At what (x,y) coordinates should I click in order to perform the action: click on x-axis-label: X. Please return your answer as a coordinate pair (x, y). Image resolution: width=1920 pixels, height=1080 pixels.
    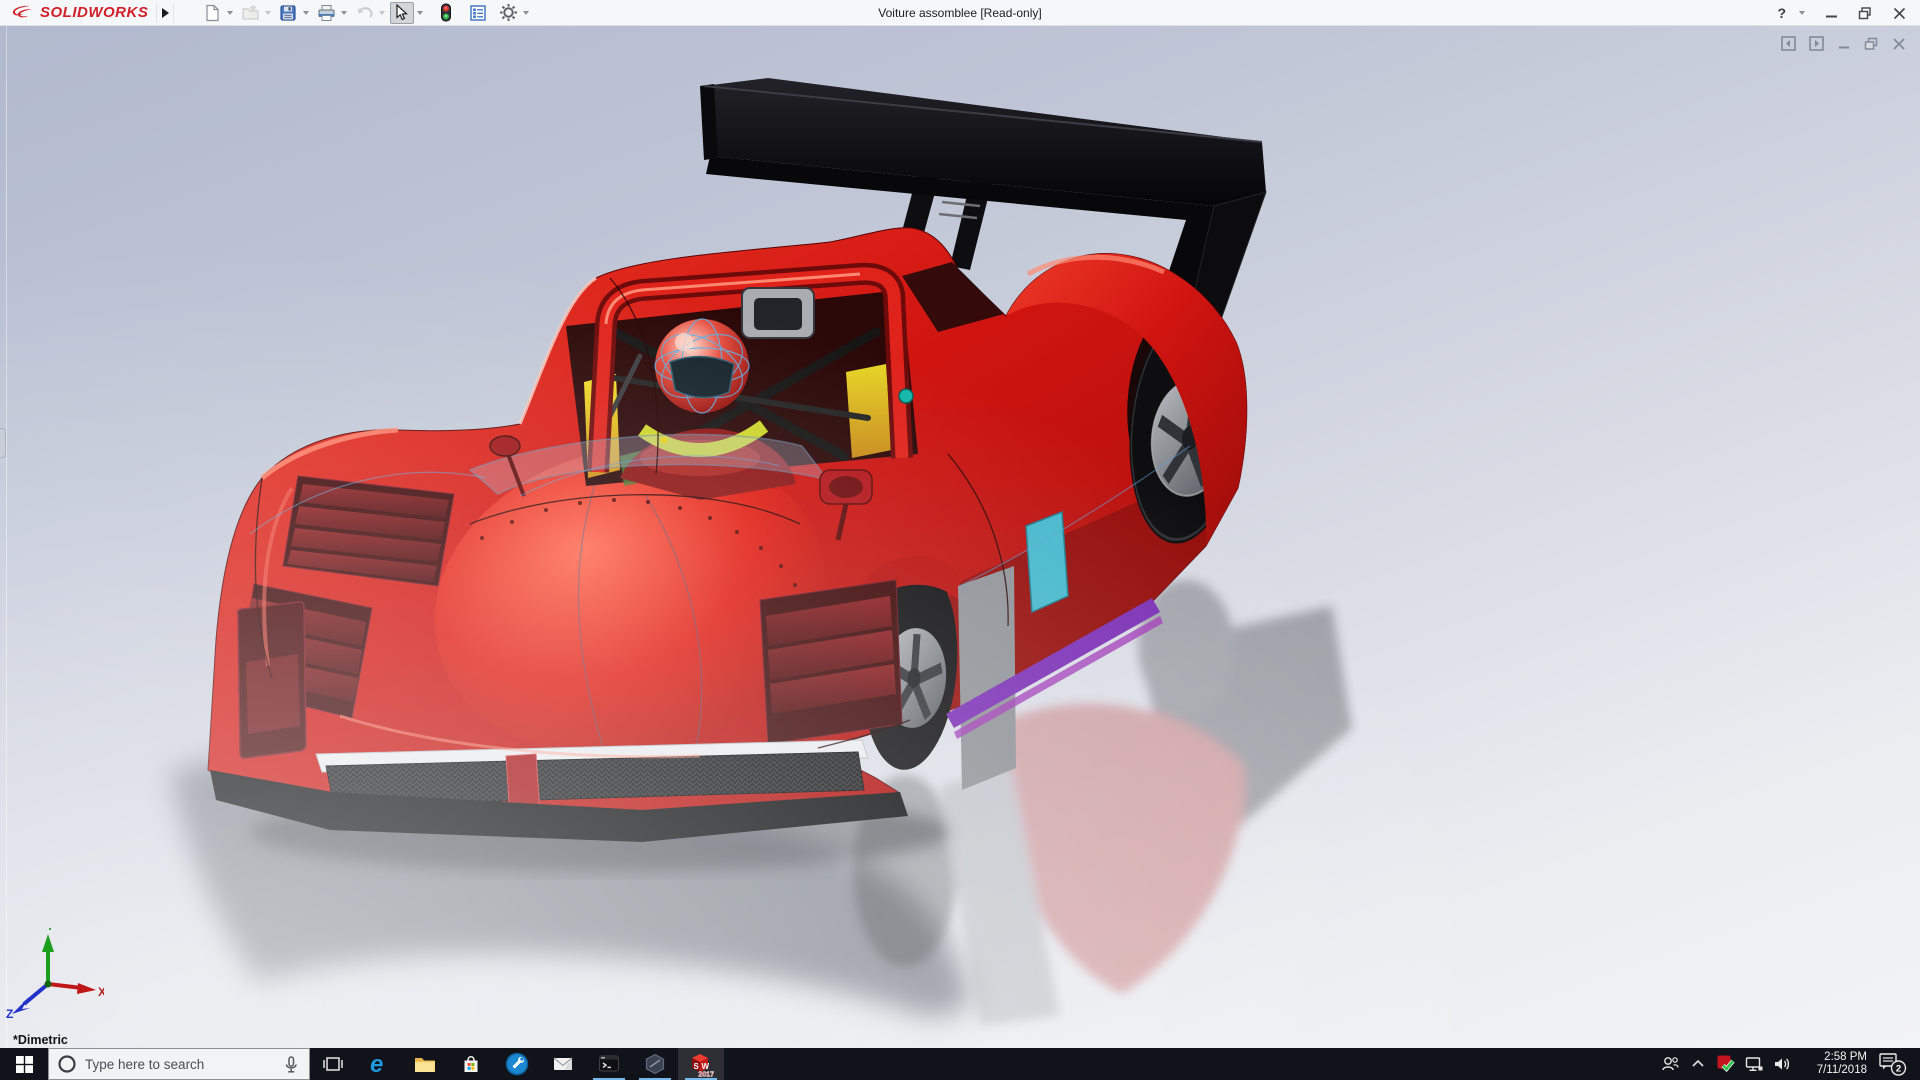
    Looking at the image, I should click on (101, 992).